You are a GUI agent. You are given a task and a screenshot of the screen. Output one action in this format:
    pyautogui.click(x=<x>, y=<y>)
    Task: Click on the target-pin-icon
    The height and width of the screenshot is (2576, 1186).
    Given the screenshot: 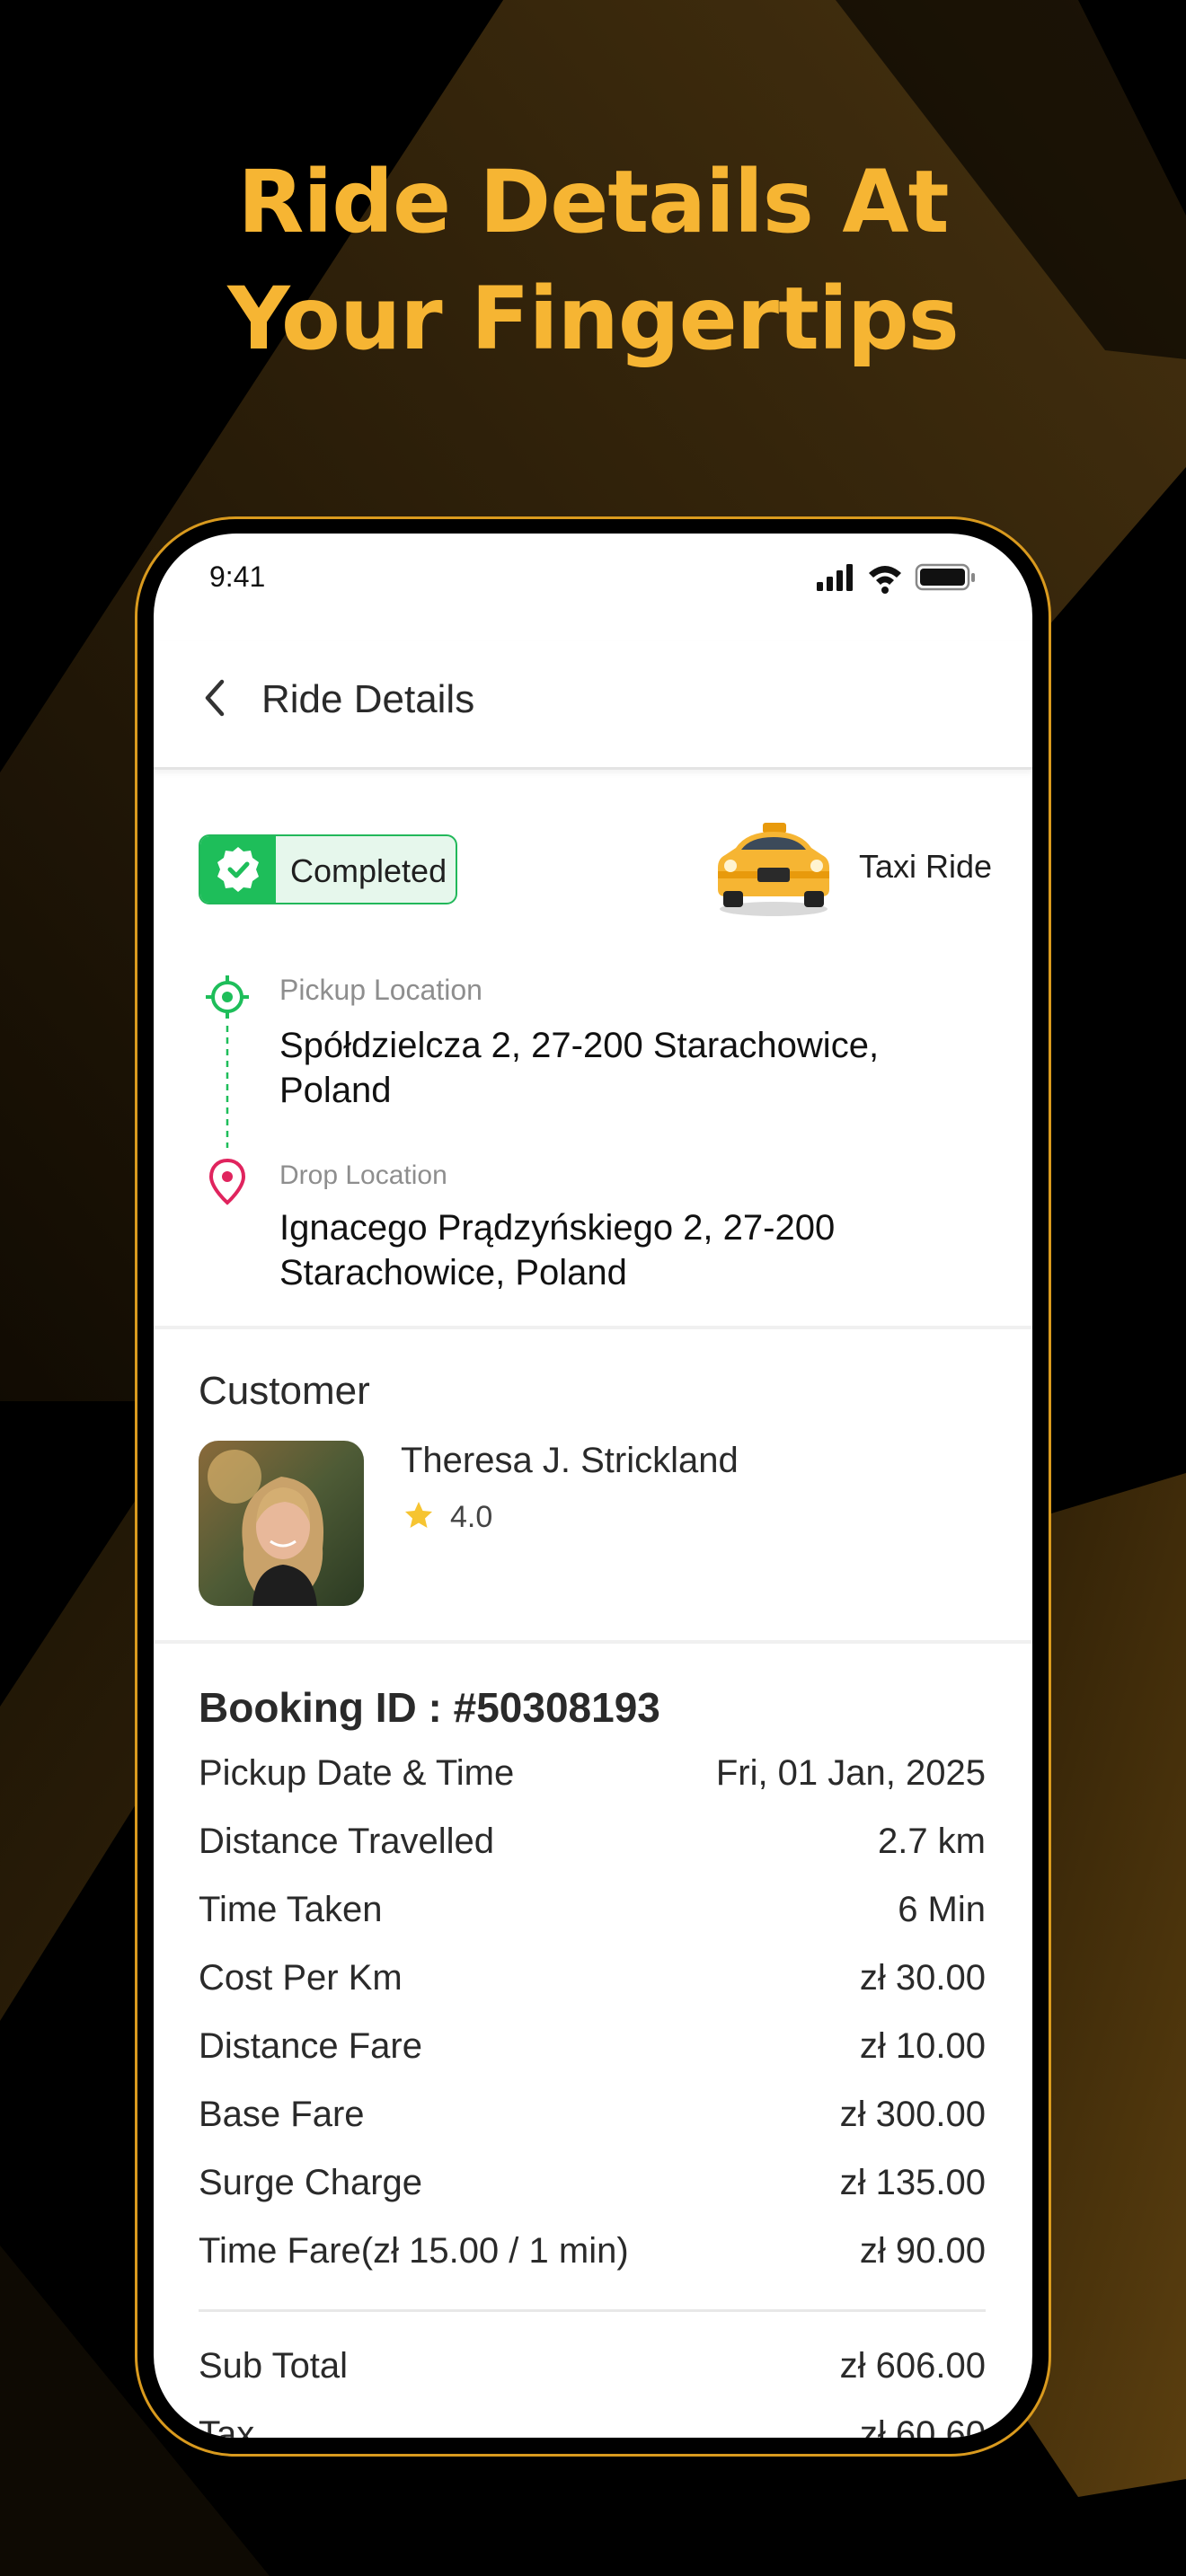 What is the action you would take?
    pyautogui.click(x=227, y=997)
    